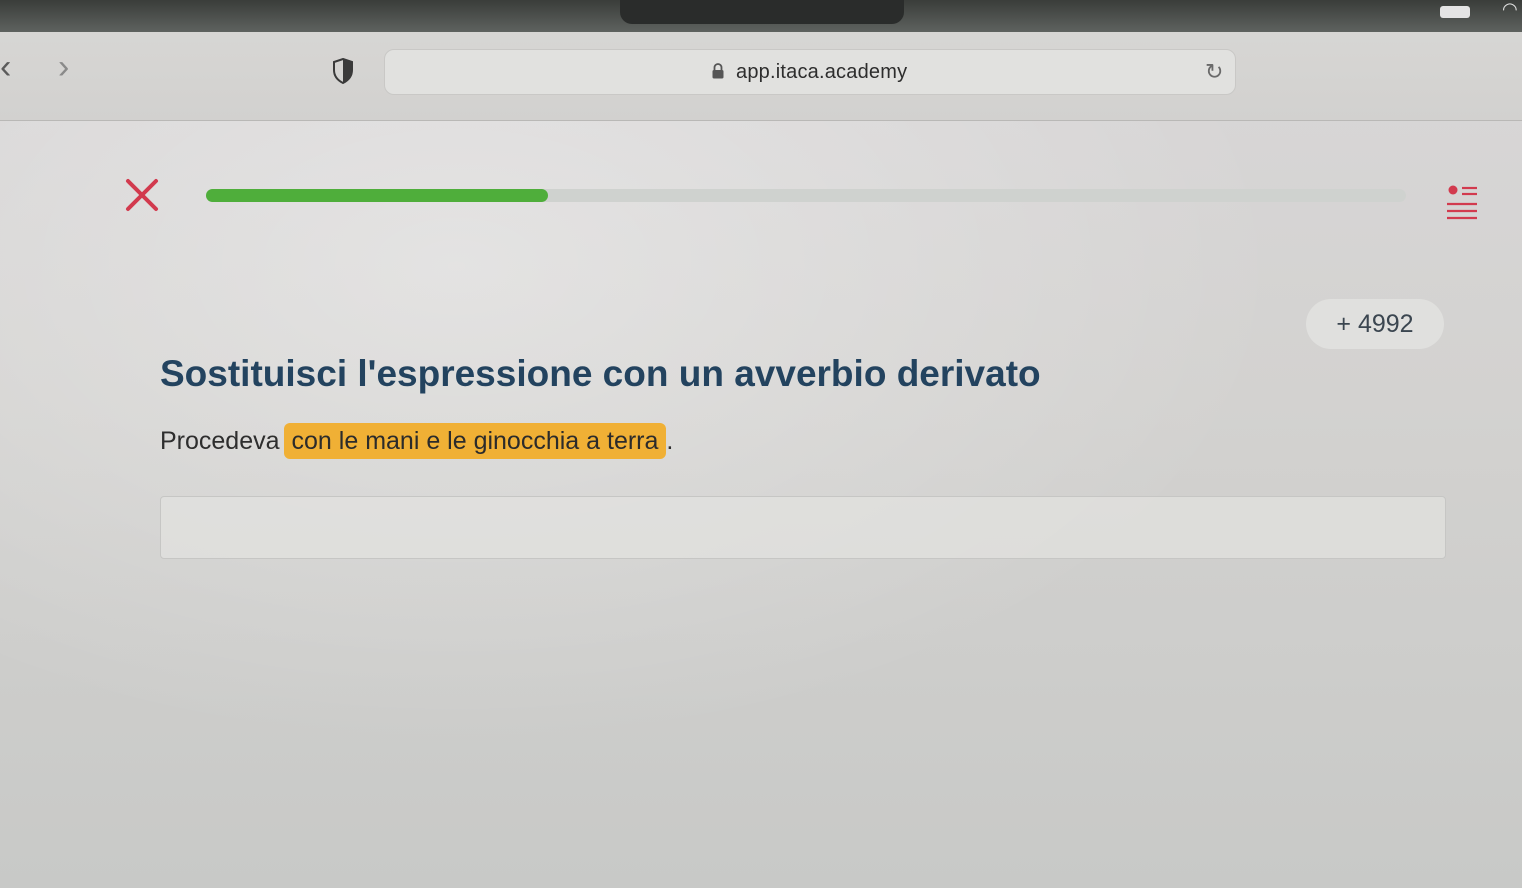 Image resolution: width=1522 pixels, height=888 pixels. What do you see at coordinates (670, 441) in the screenshot?
I see `sentence-suffix: .` at bounding box center [670, 441].